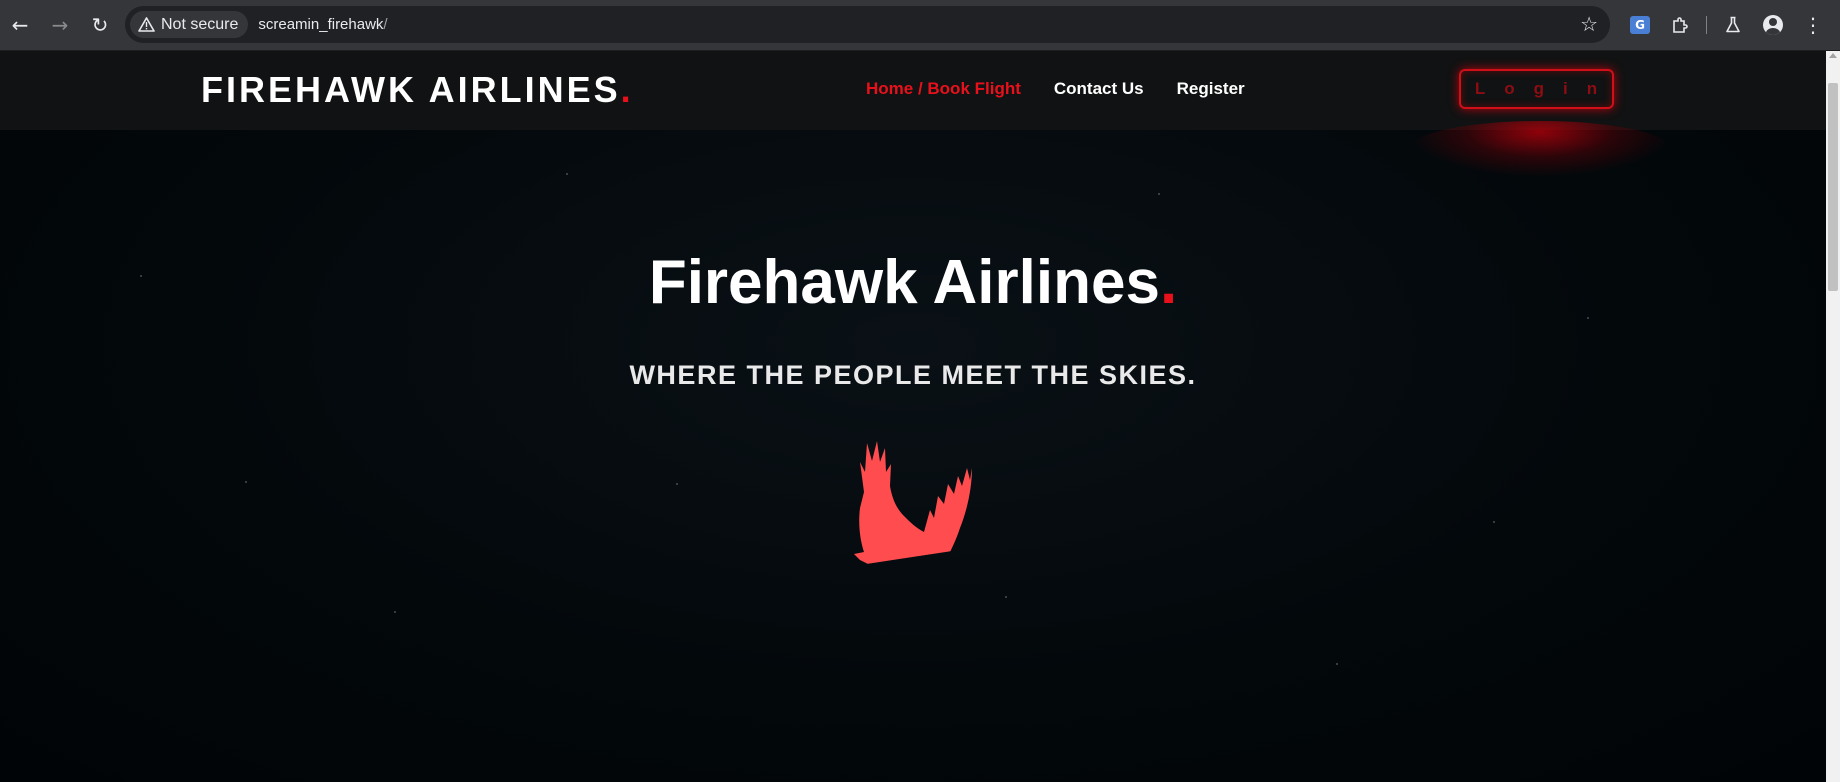 The width and height of the screenshot is (1840, 782). I want to click on profile-avatar-icon, so click(1773, 25).